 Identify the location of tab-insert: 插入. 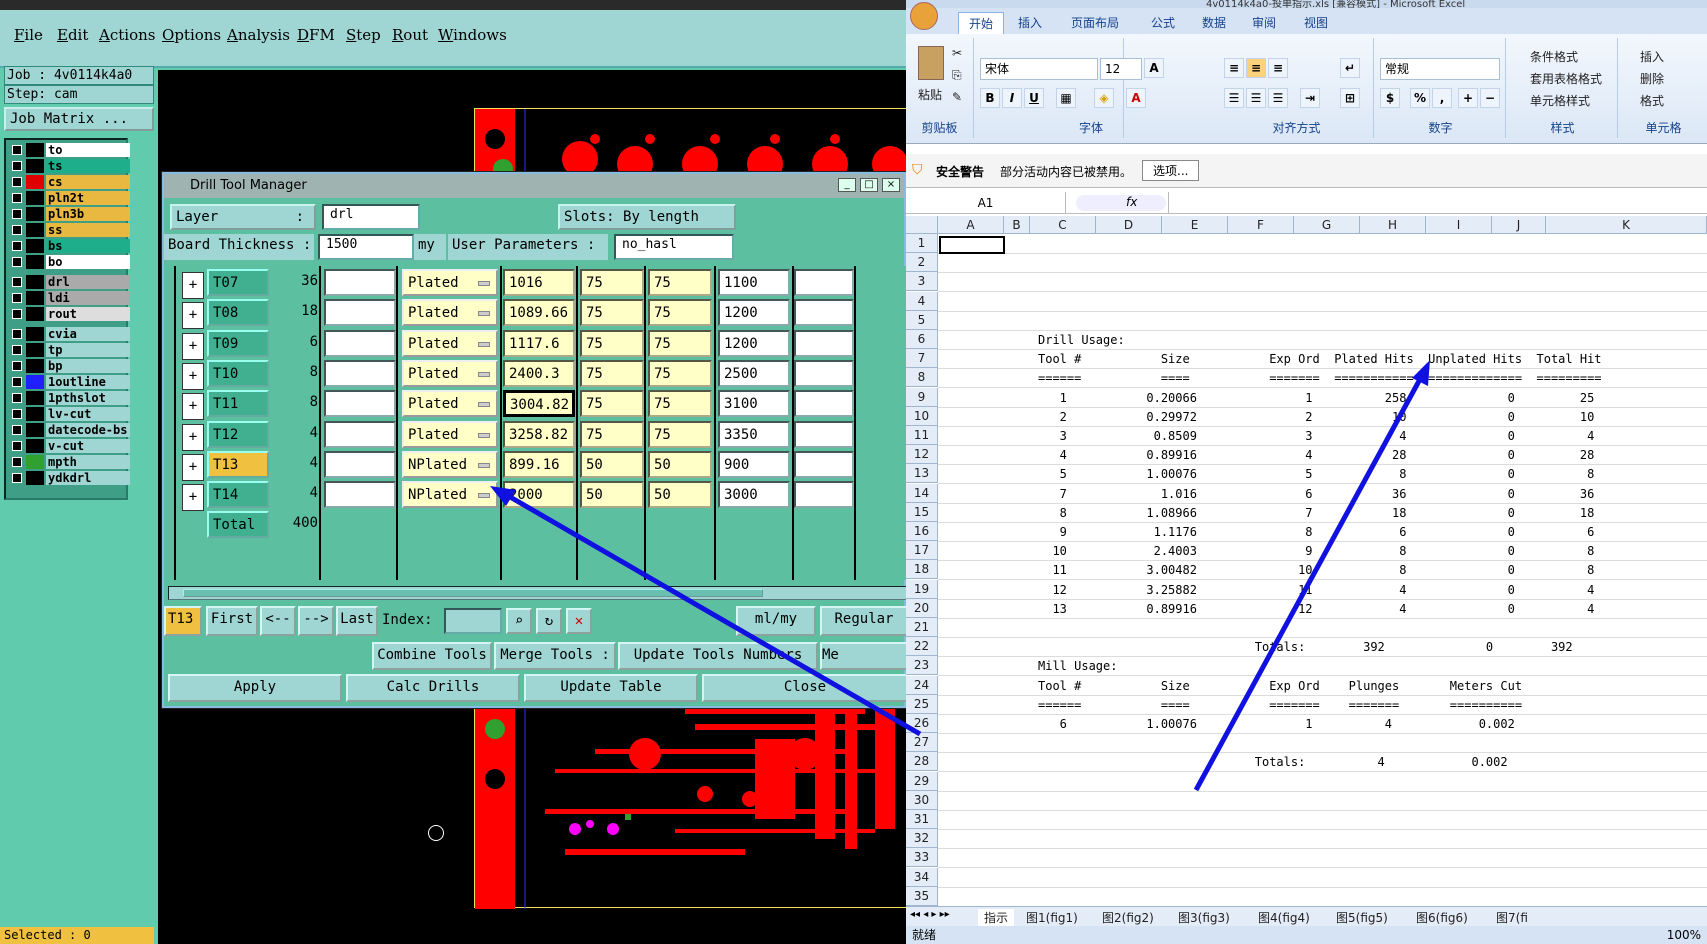
(1030, 22).